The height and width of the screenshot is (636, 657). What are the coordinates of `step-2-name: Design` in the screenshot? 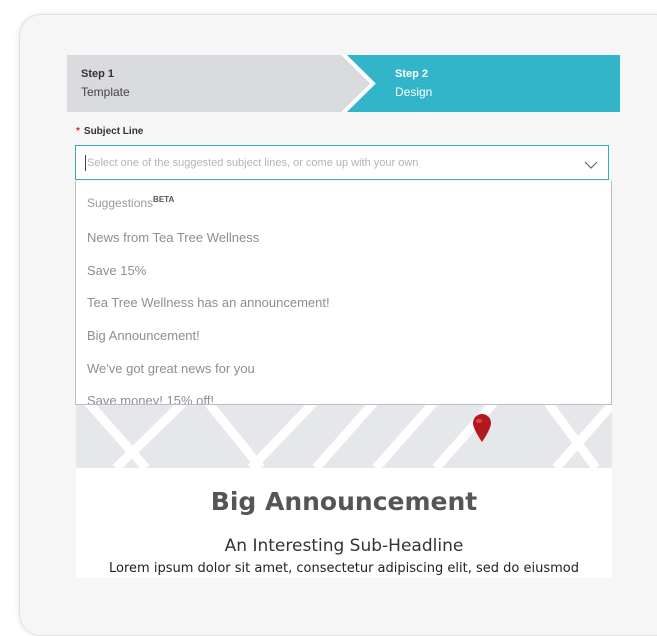 It's located at (414, 92).